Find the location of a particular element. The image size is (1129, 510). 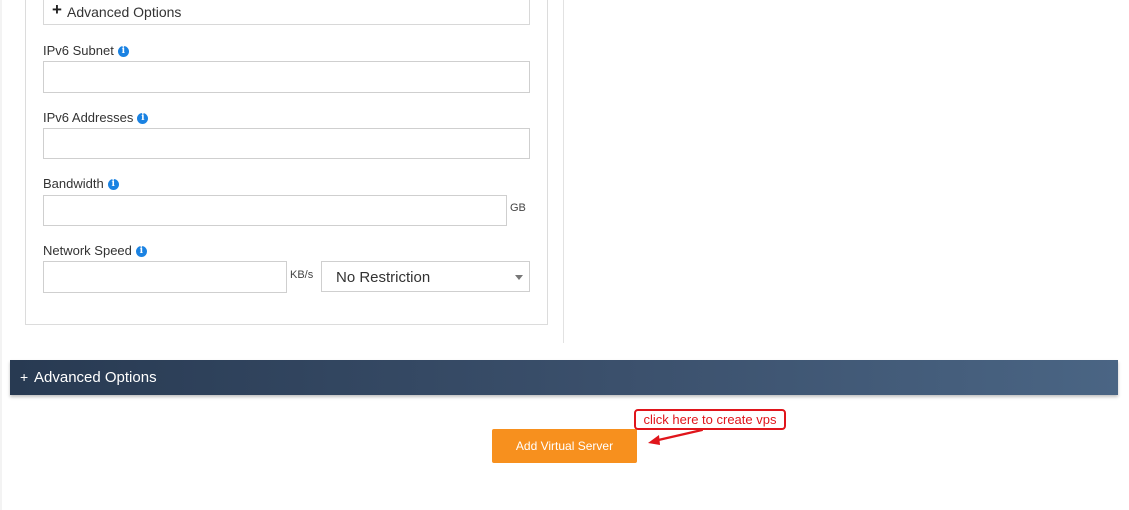

ipv6-addresses-label: IPv6 Addresses i is located at coordinates (96, 118).